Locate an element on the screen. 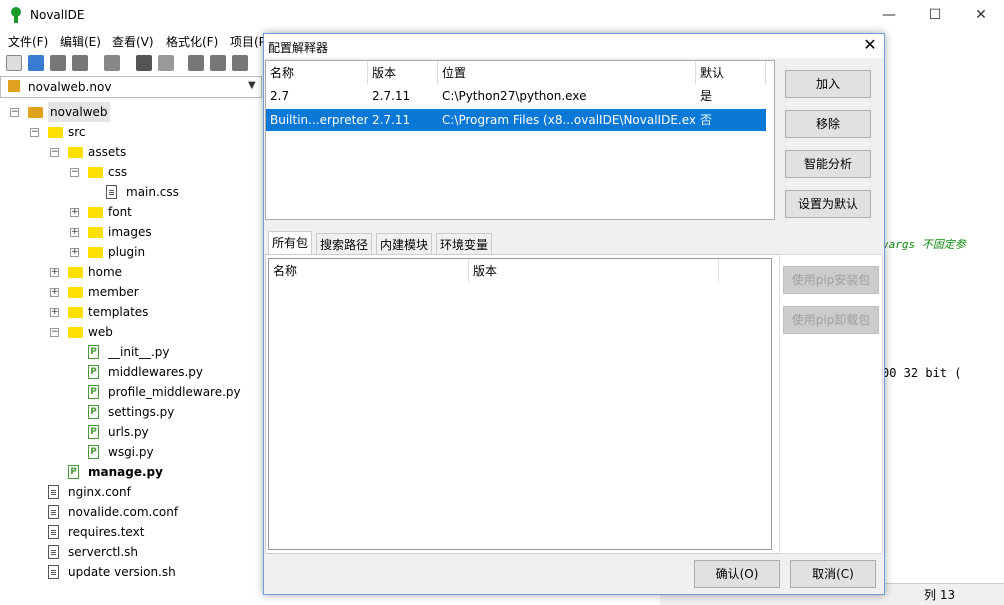 The height and width of the screenshot is (605, 1004). tree-item-label: settings.py is located at coordinates (141, 412).